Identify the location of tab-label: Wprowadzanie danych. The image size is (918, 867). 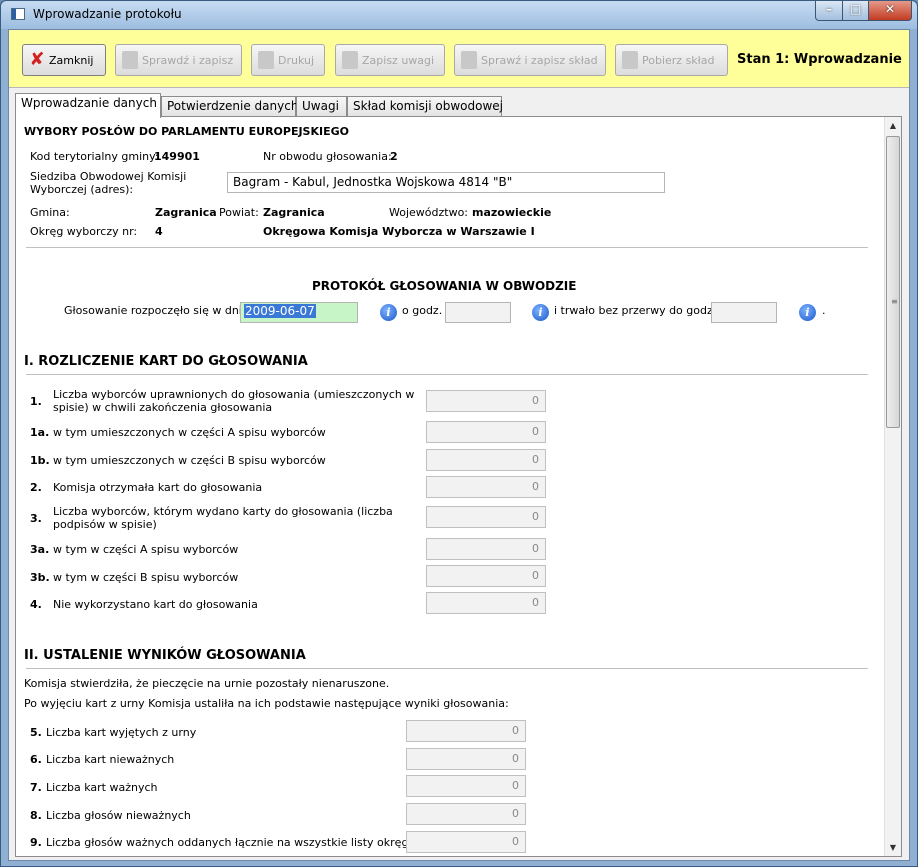
(89, 103).